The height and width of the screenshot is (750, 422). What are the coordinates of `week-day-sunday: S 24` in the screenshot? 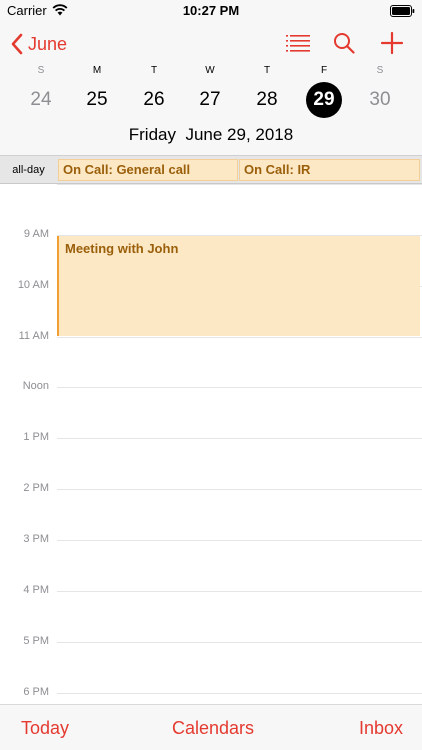 It's located at (41, 88).